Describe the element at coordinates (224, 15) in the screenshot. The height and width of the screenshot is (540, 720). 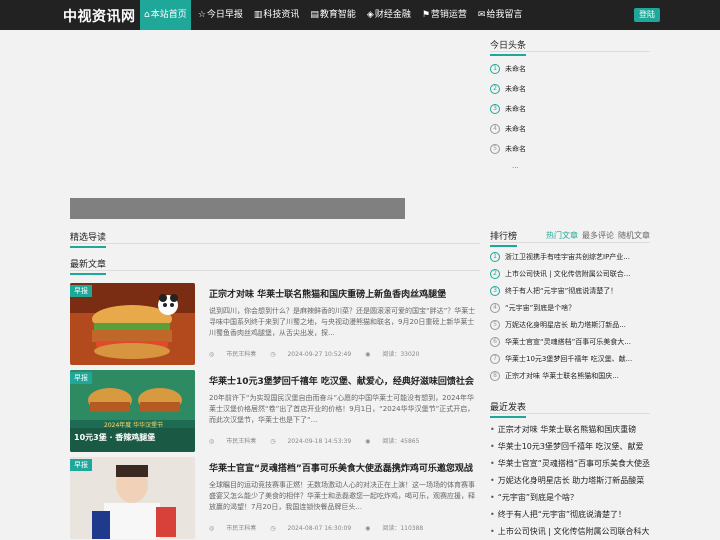
I see `nav-label: 今日早报` at that location.